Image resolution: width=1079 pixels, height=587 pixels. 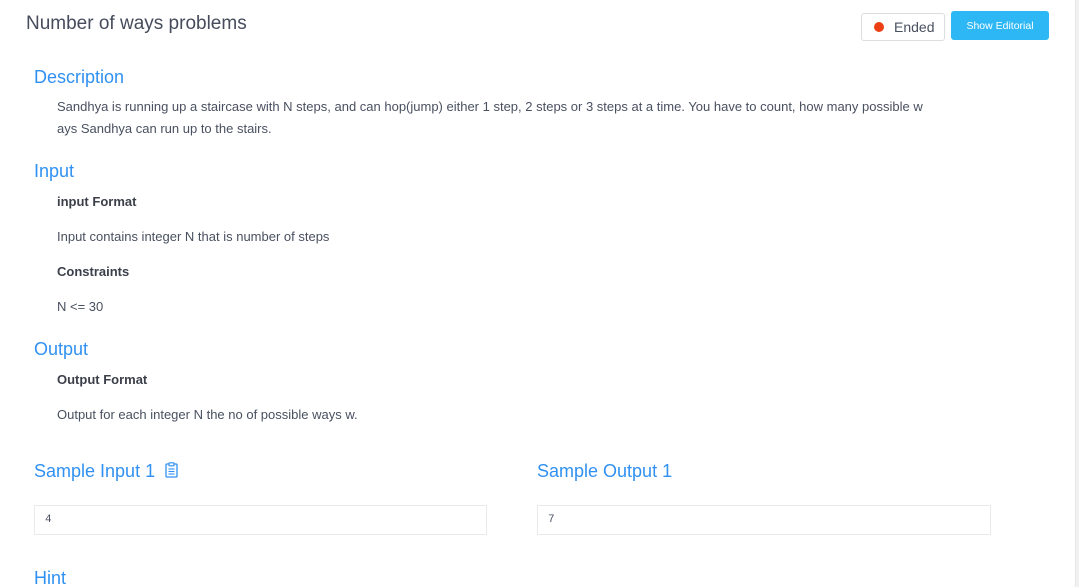 I want to click on sample-output-heading: Sample Output 1, so click(x=605, y=471).